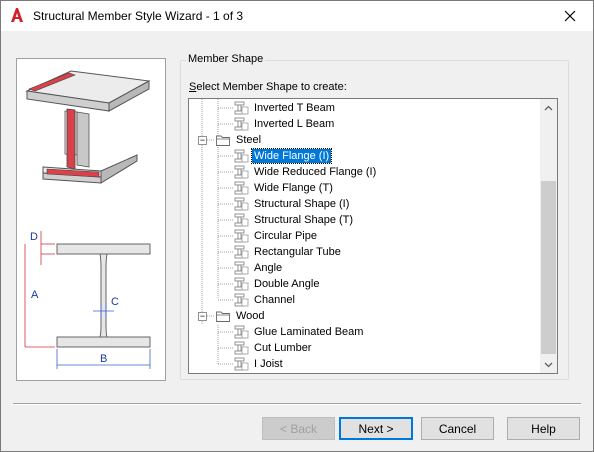 The width and height of the screenshot is (594, 452). Describe the element at coordinates (103, 359) in the screenshot. I see `dimension-b-label: B` at that location.